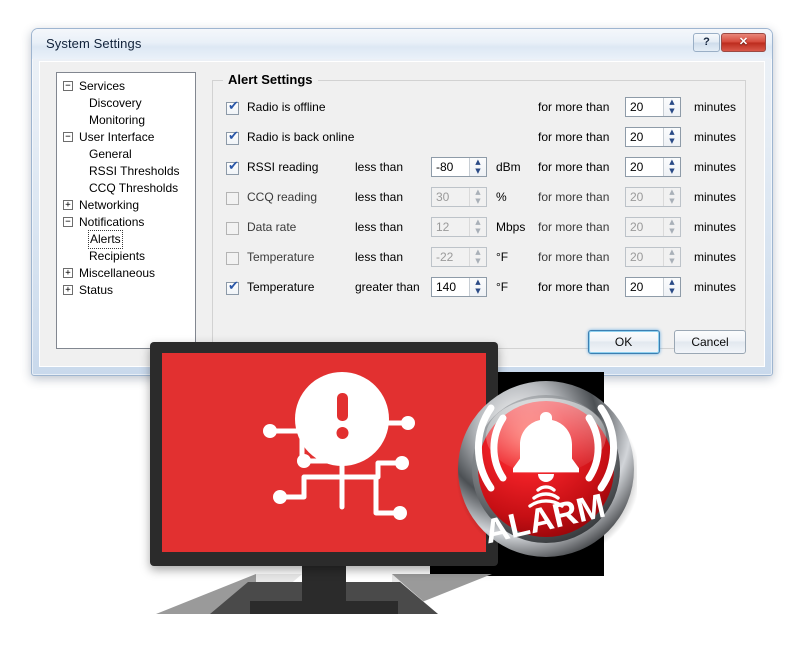 Image resolution: width=800 pixels, height=647 pixels. Describe the element at coordinates (715, 107) in the screenshot. I see `duration-unit-label: minutes` at that location.